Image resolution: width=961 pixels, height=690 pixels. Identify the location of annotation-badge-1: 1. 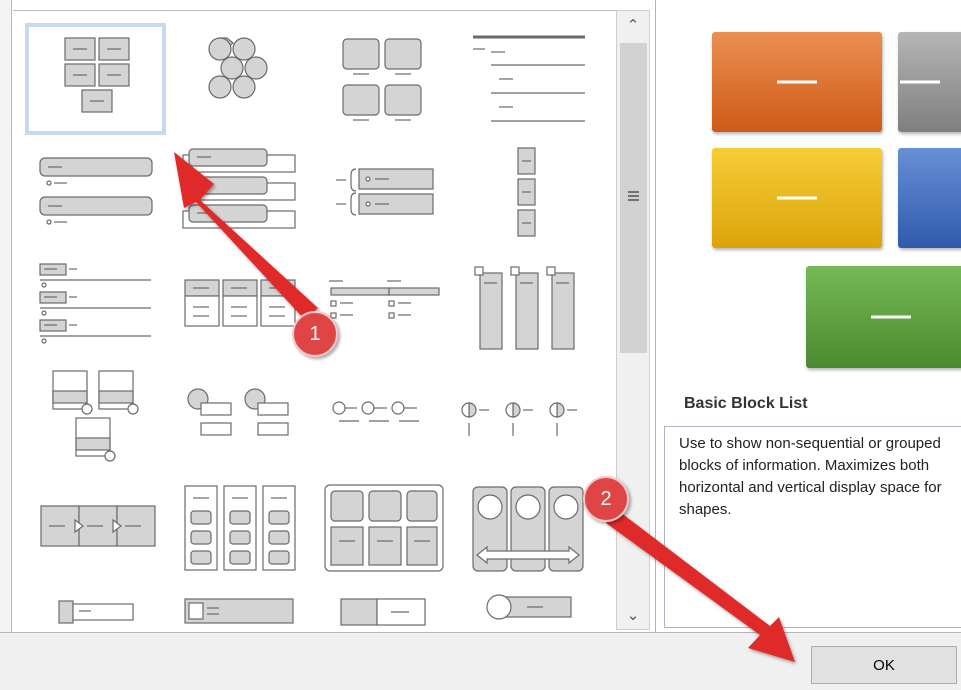
(315, 334).